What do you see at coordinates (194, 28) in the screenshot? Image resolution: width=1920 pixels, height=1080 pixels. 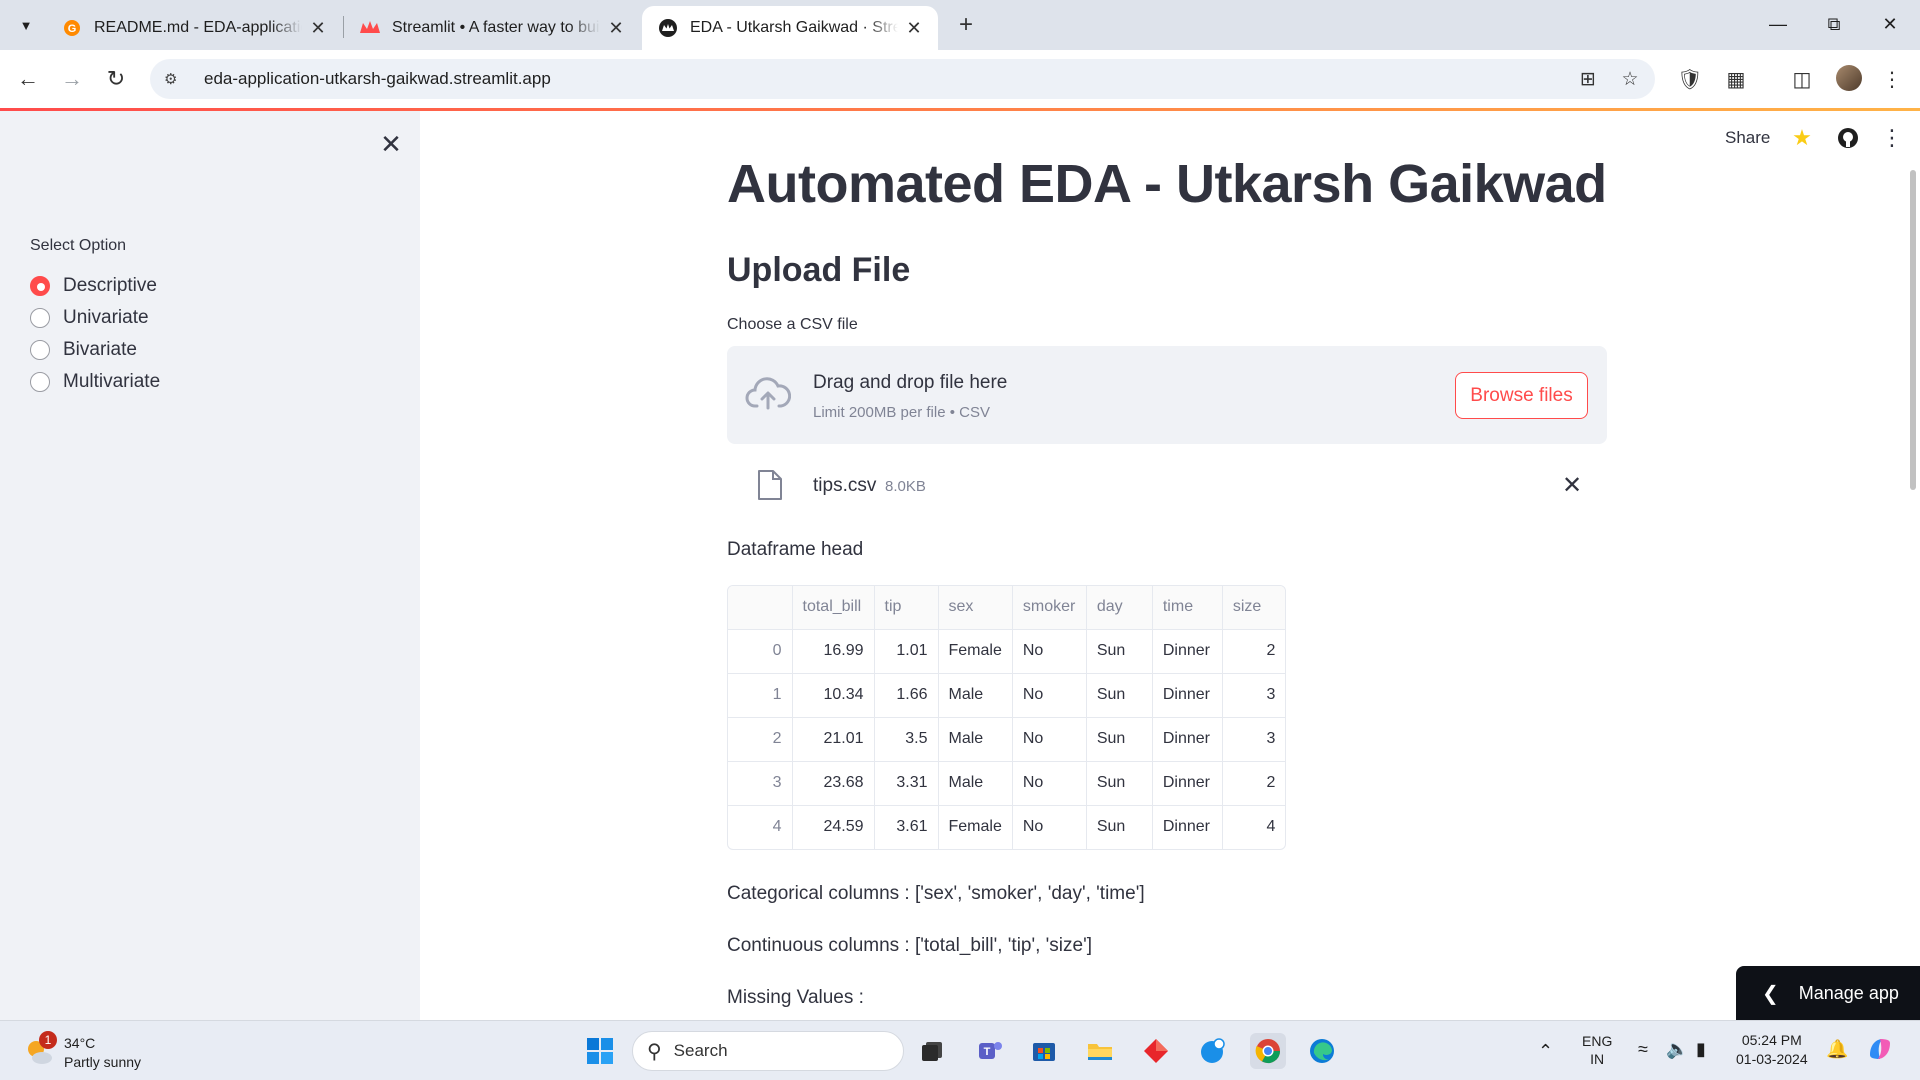 I see `tab-readme: G README.md - EDA-application ✕` at bounding box center [194, 28].